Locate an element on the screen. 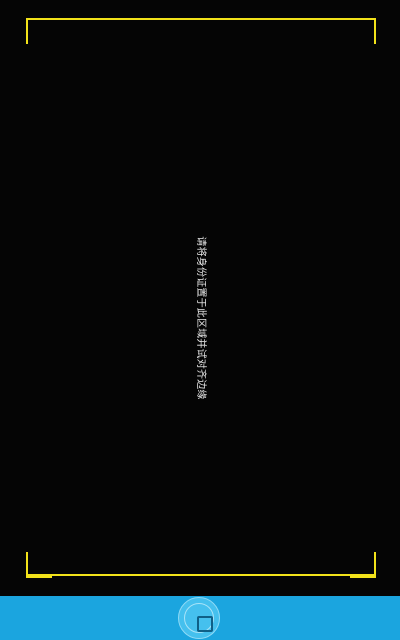 Image resolution: width=400 pixels, height=640 pixels. frame-top-edge is located at coordinates (200, 19).